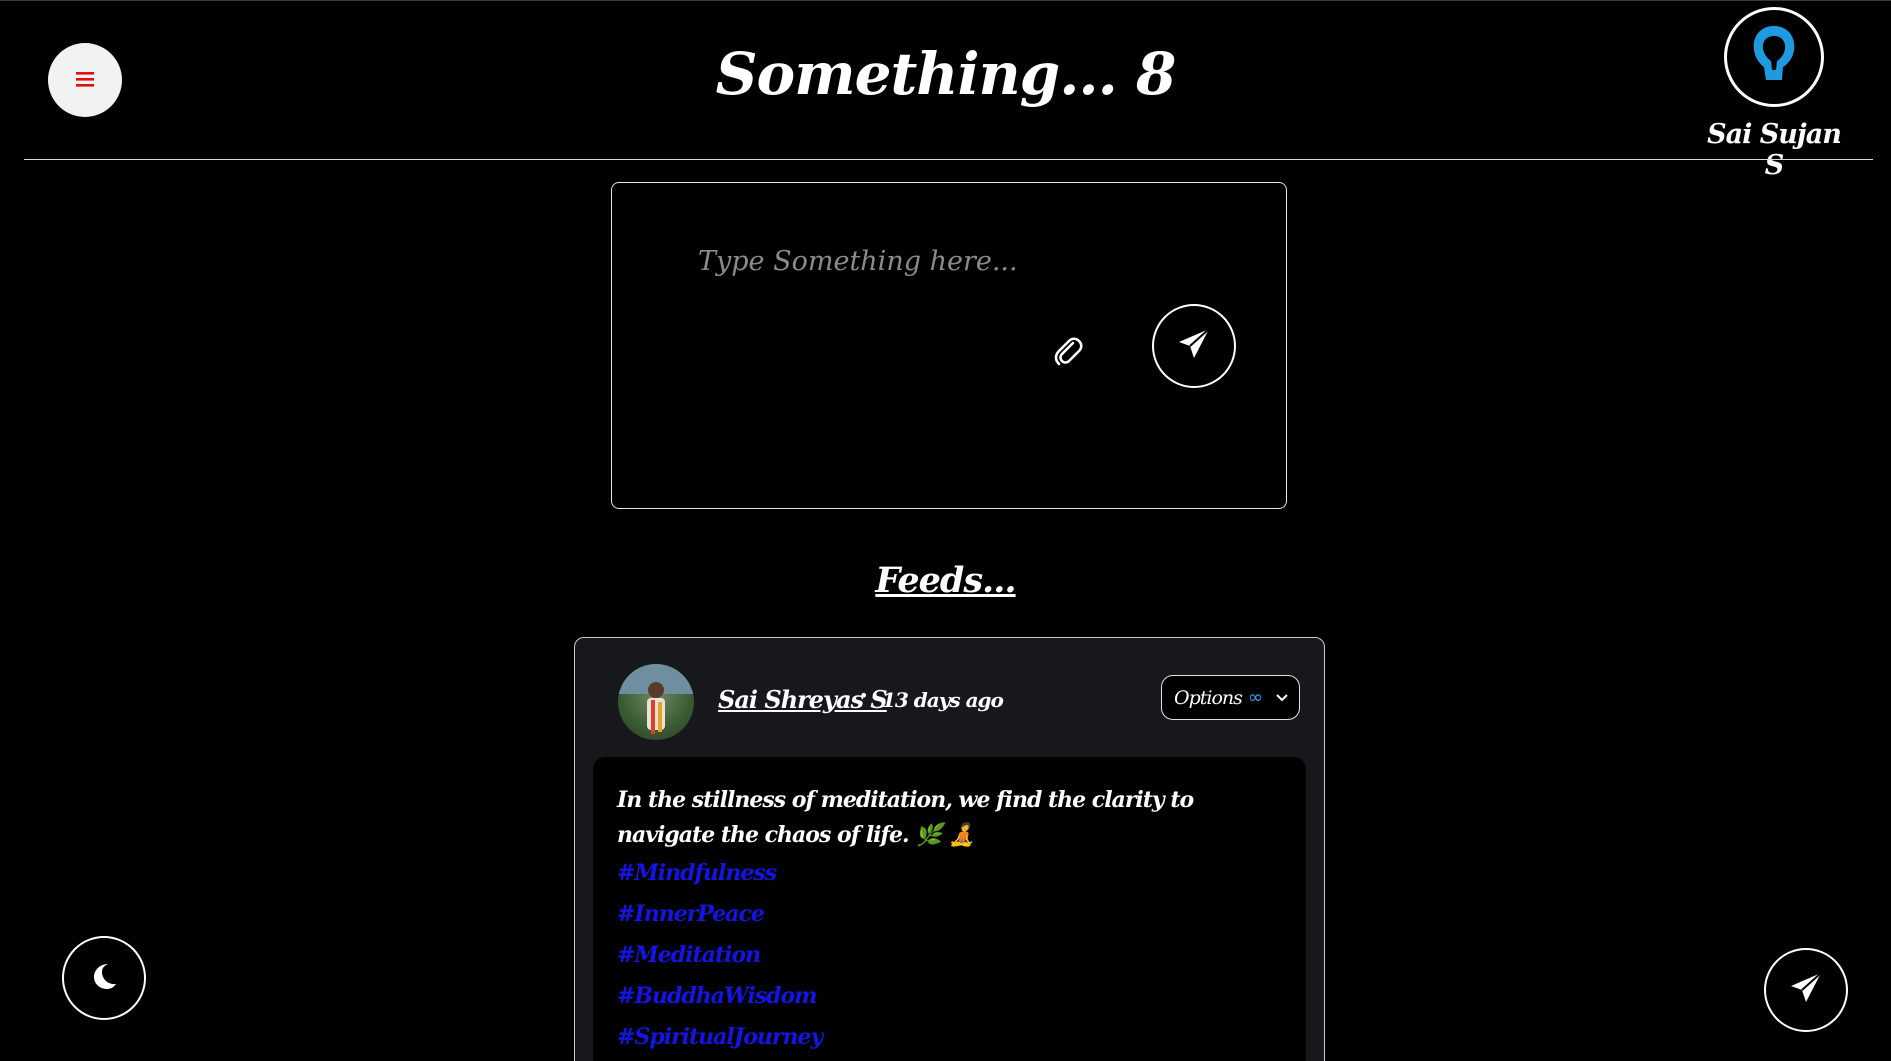 Image resolution: width=1891 pixels, height=1061 pixels. I want to click on app-title: Something... 8, so click(946, 74).